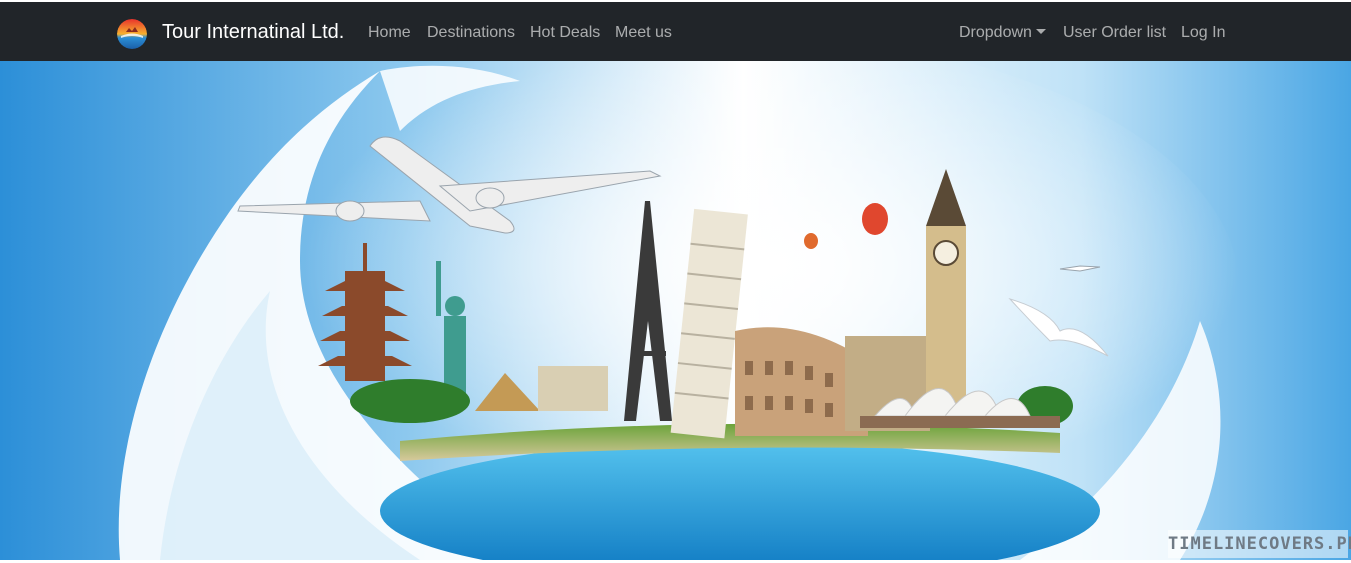 Image resolution: width=1351 pixels, height=563 pixels. I want to click on nav-link-destinations: Destinations, so click(471, 33).